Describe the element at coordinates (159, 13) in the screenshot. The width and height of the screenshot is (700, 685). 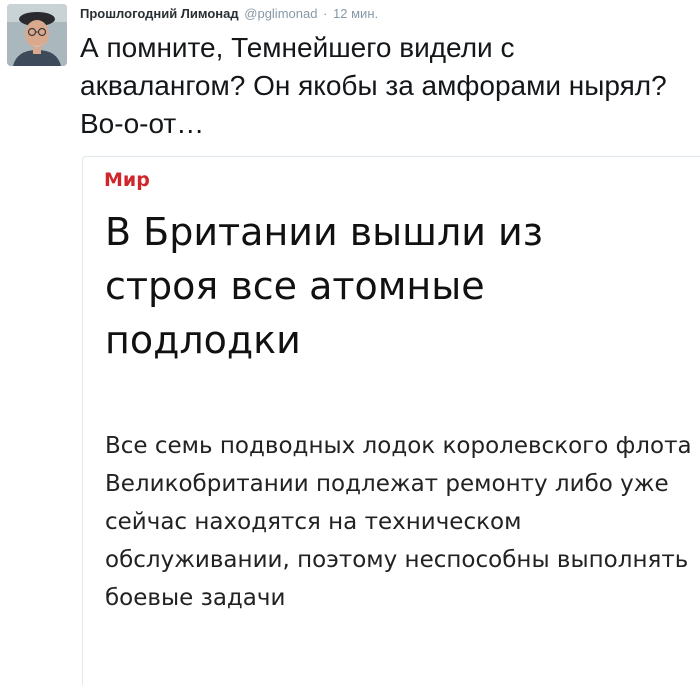
I see `author-display-name: Прошлогодний Лимонад` at that location.